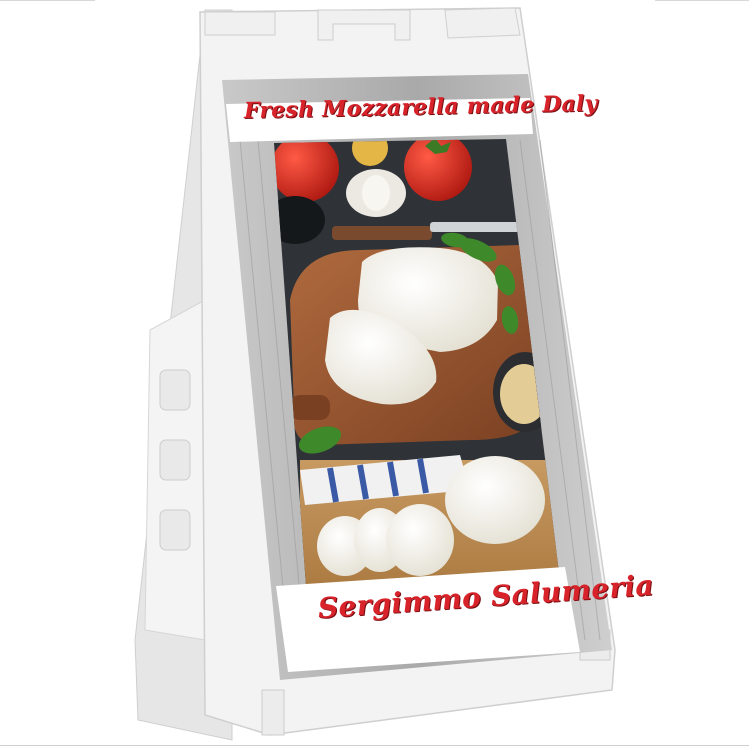 The height and width of the screenshot is (752, 749). I want to click on mozzarella-ball, so click(495, 500).